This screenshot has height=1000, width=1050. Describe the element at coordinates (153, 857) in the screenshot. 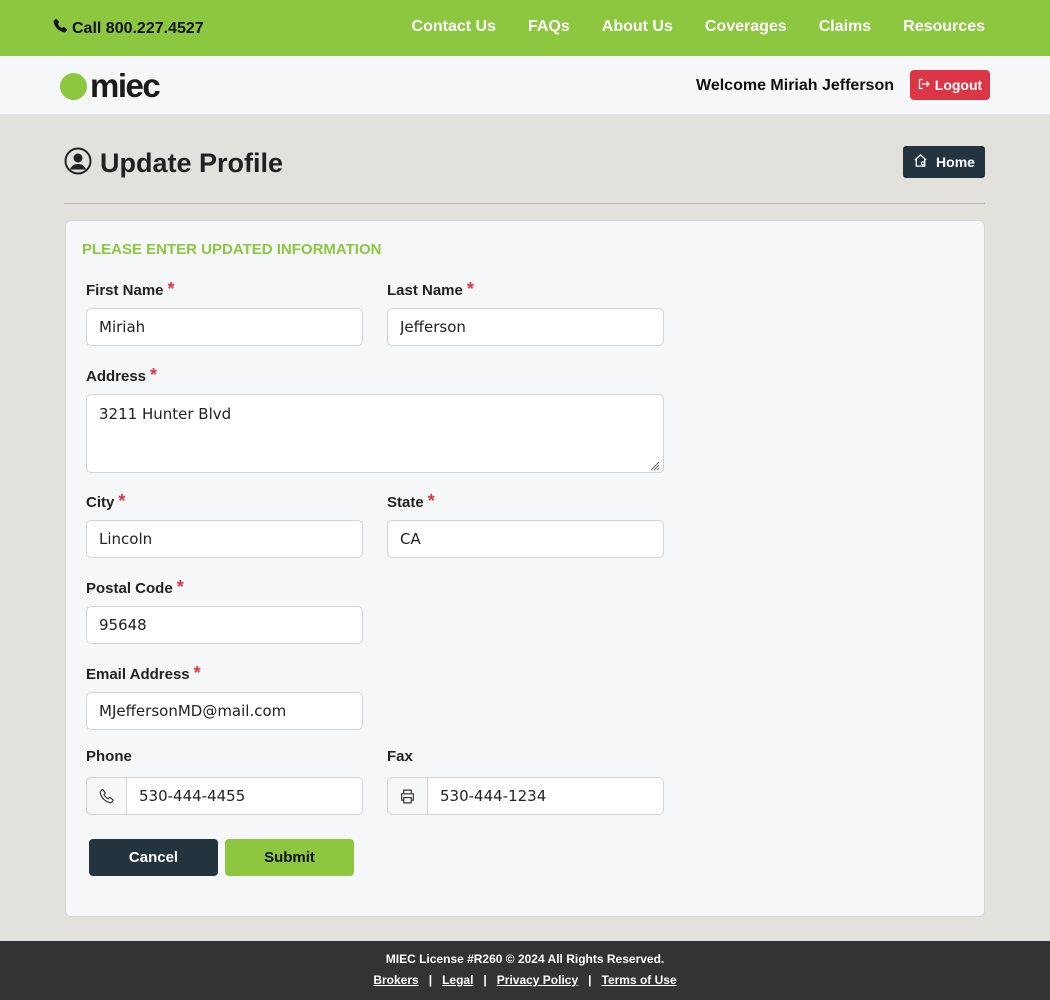

I see `cancel-button: Cancel` at that location.